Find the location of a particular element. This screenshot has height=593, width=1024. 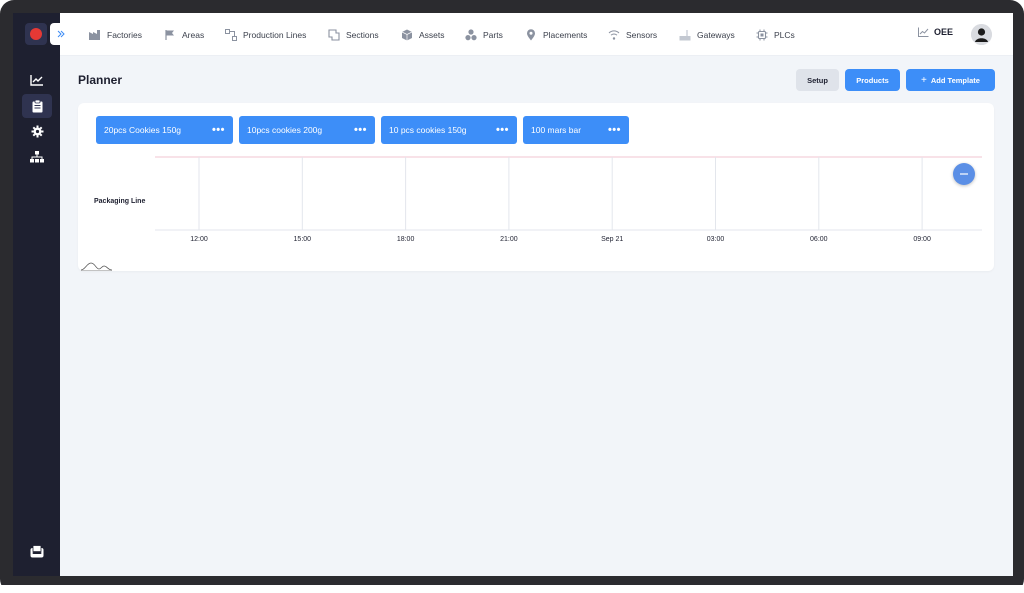

logo-mark is located at coordinates (36, 34).